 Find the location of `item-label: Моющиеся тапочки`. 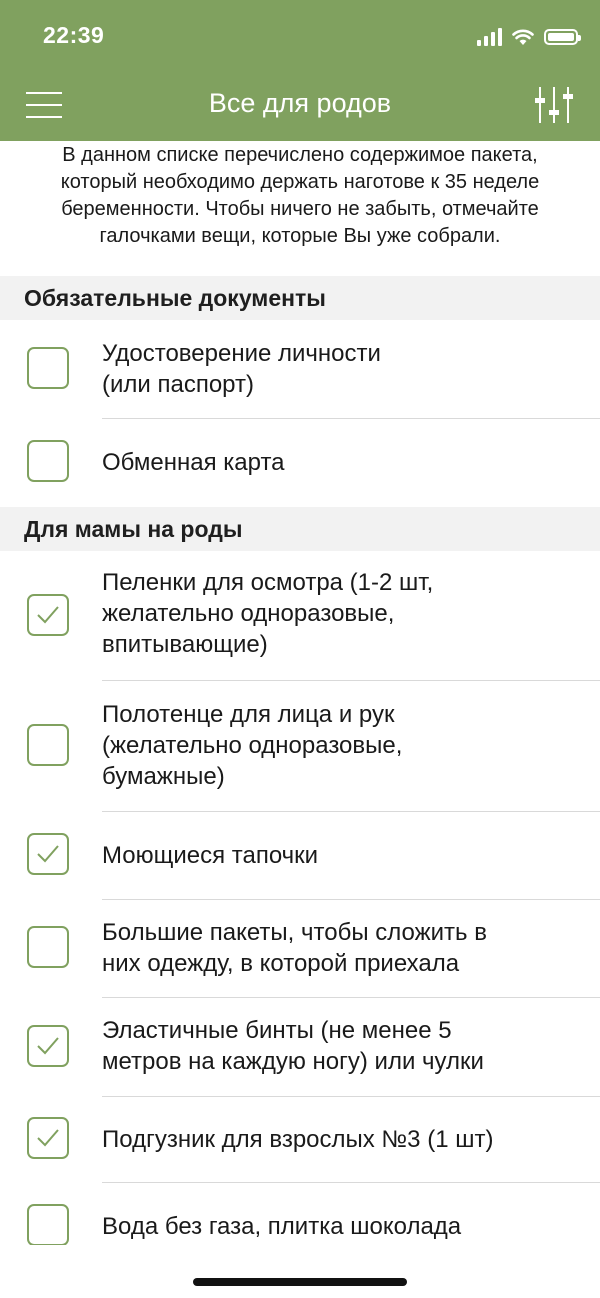

item-label: Моющиеся тапочки is located at coordinates (210, 855).